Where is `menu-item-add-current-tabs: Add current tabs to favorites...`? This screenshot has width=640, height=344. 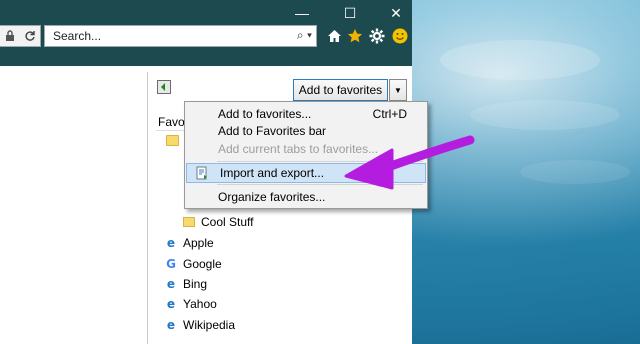
menu-item-add-current-tabs: Add current tabs to favorites... is located at coordinates (306, 149).